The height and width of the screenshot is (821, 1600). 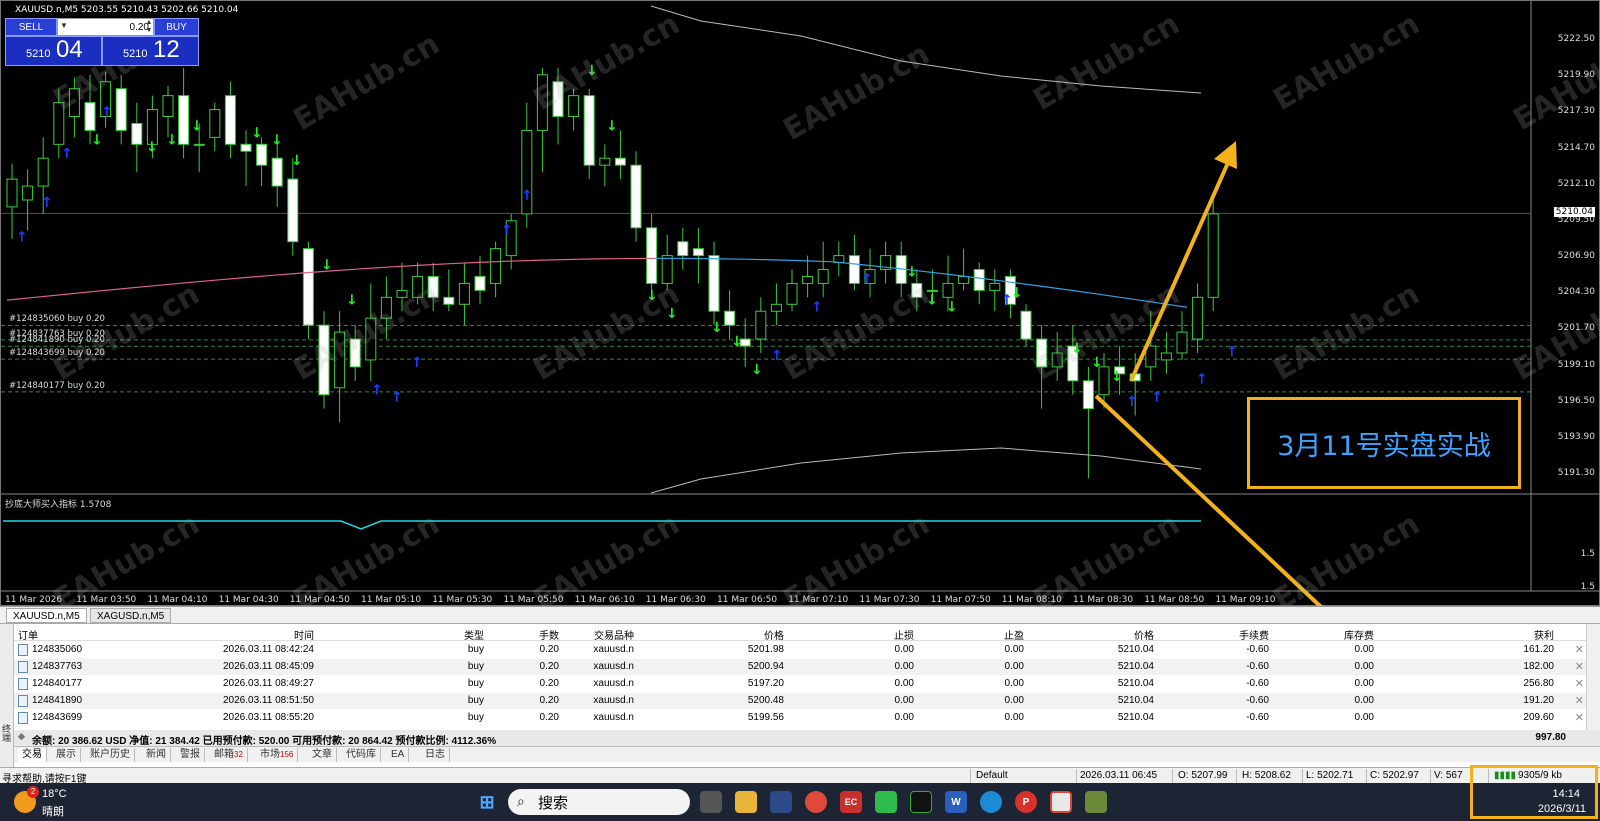 What do you see at coordinates (57, 385) in the screenshot?
I see `order-line-label: #124840177 buy 0.20` at bounding box center [57, 385].